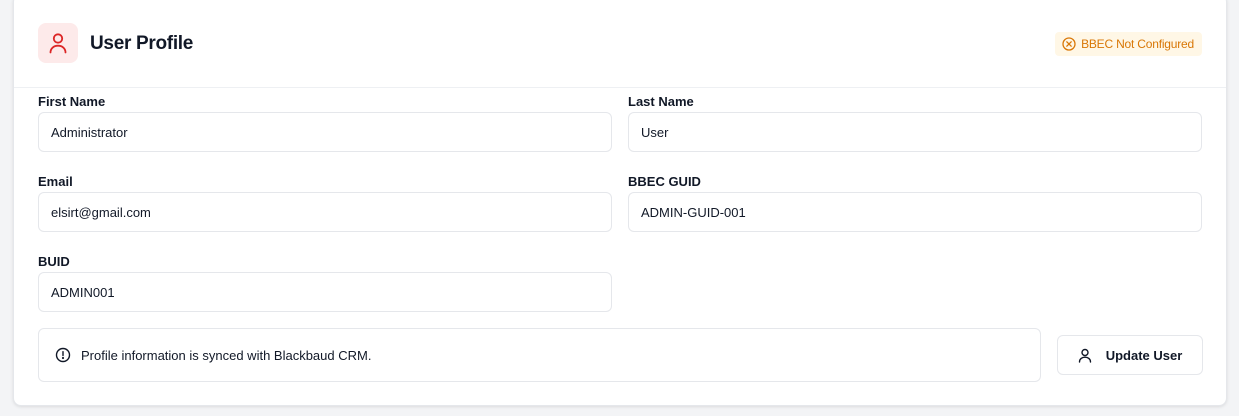  What do you see at coordinates (63, 355) in the screenshot?
I see `info-circle-icon` at bounding box center [63, 355].